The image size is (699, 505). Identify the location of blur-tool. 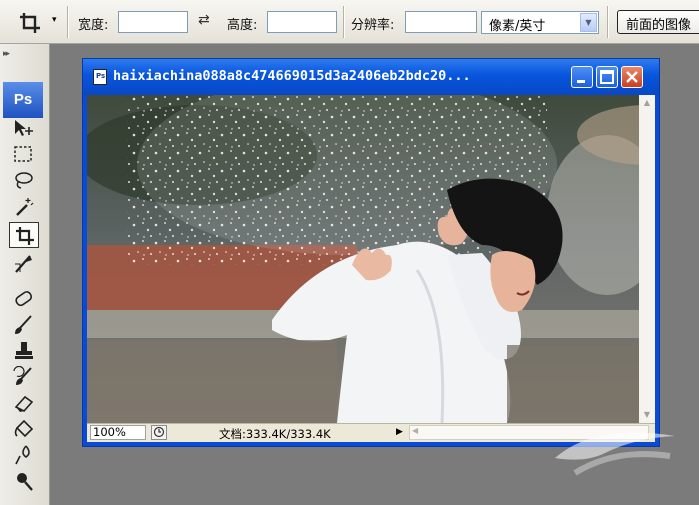
(24, 455).